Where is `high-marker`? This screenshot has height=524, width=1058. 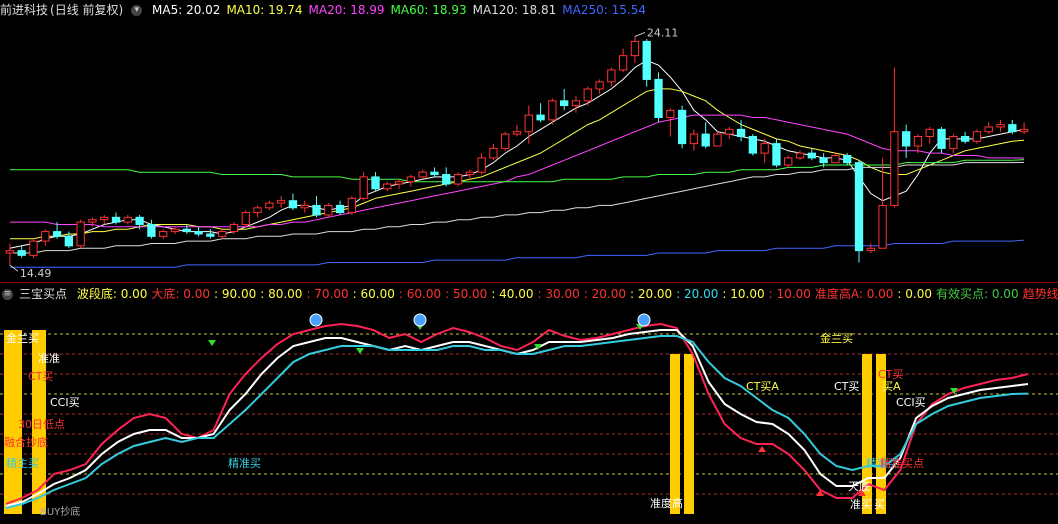
high-marker is located at coordinates (640, 34).